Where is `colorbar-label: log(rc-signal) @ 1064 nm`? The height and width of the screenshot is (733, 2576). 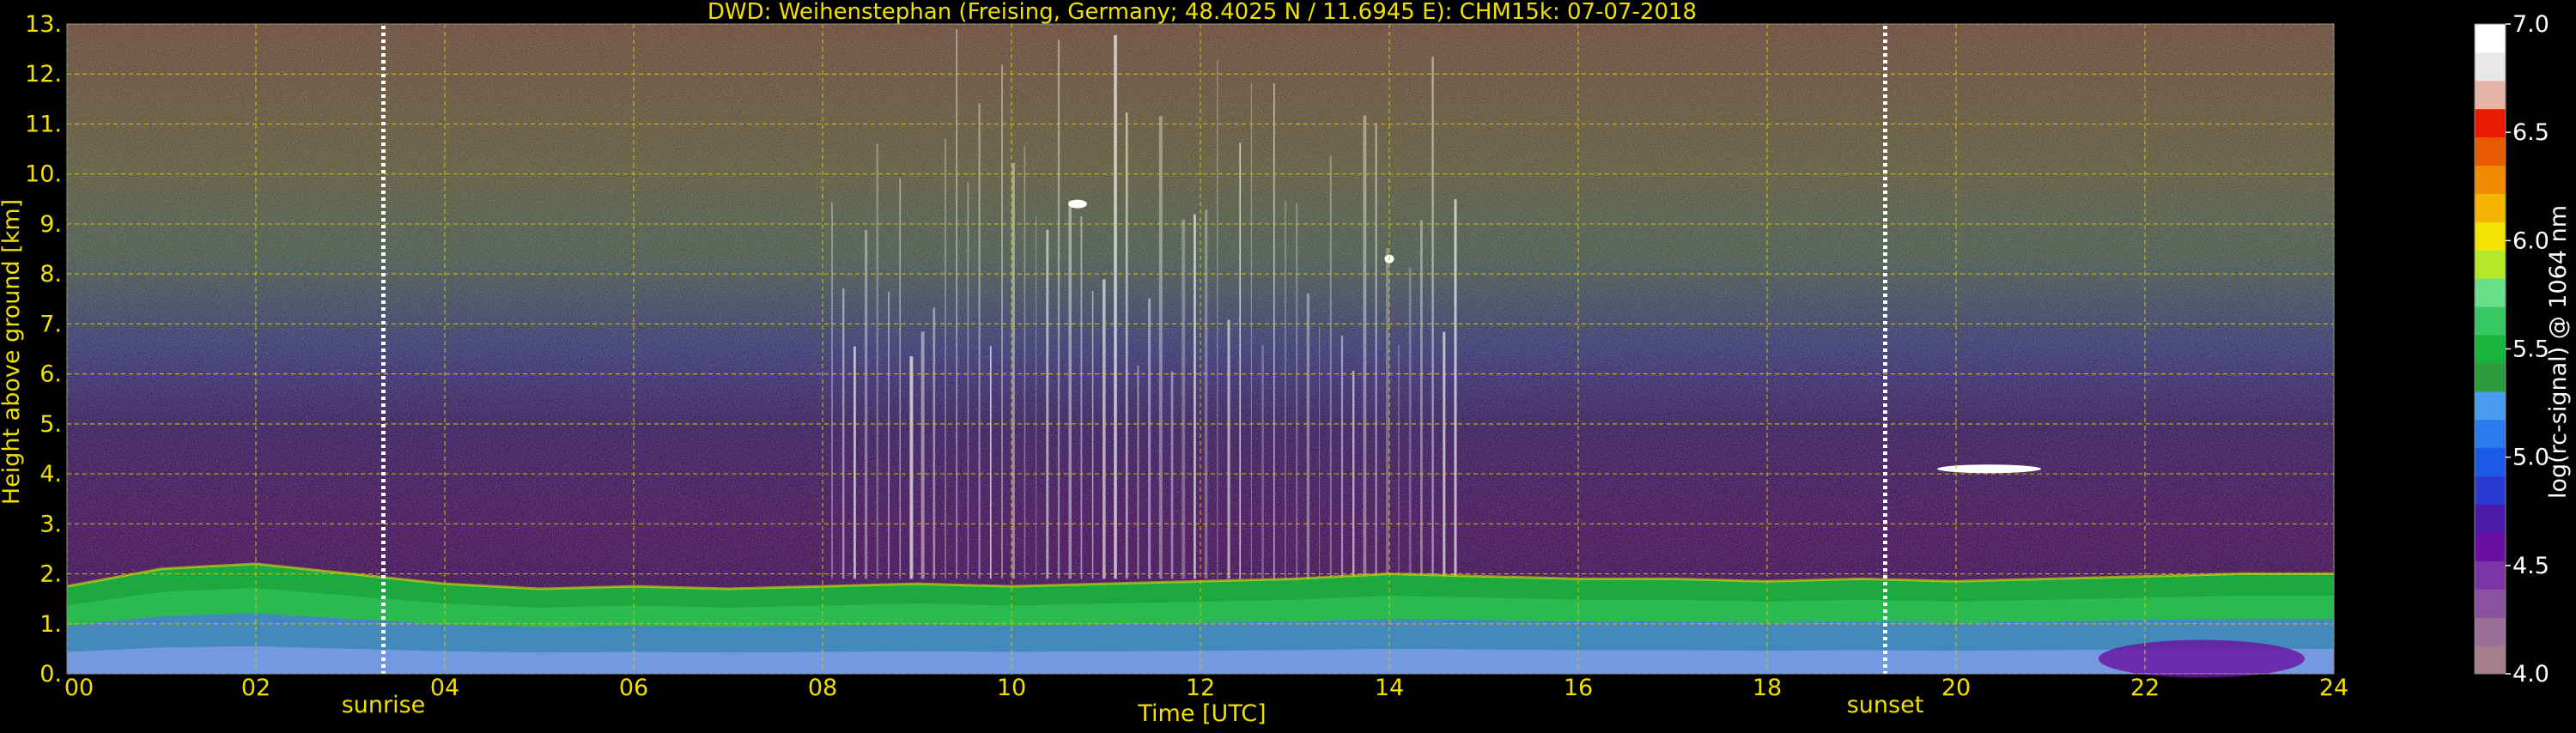
colorbar-label: log(rc-signal) @ 1064 nm is located at coordinates (2558, 352).